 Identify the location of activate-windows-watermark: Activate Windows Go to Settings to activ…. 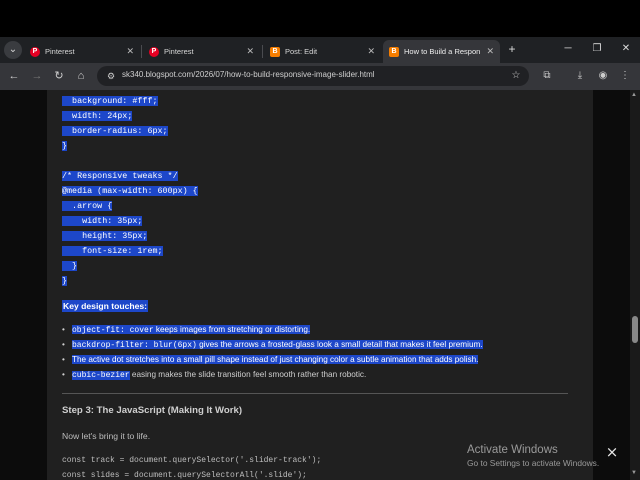
(533, 456).